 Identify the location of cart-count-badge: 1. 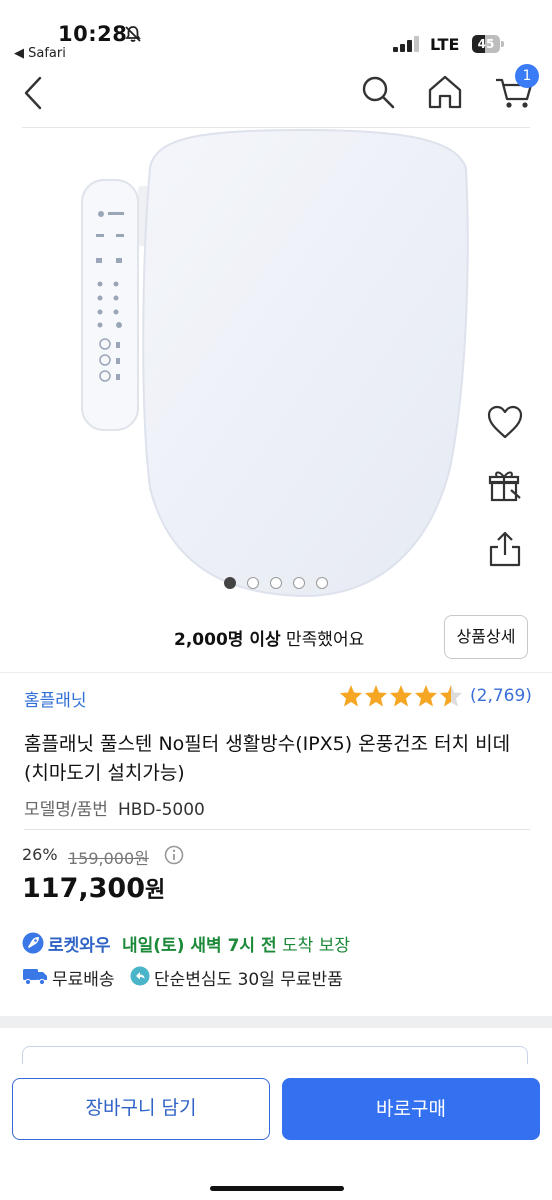
(527, 76).